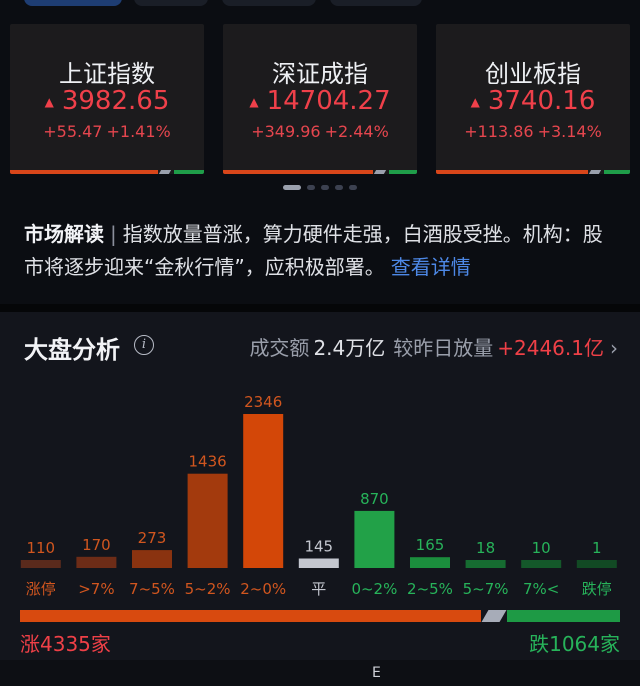 The height and width of the screenshot is (686, 640). Describe the element at coordinates (41, 589) in the screenshot. I see `bar-category-label: 涨停` at that location.